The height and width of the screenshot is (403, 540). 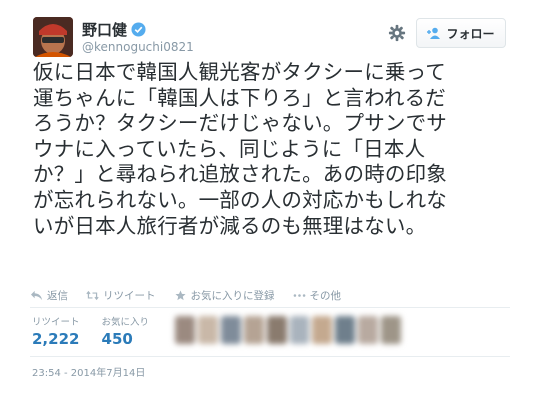 I want to click on favorite-label: お気に入りに登録, so click(x=232, y=296).